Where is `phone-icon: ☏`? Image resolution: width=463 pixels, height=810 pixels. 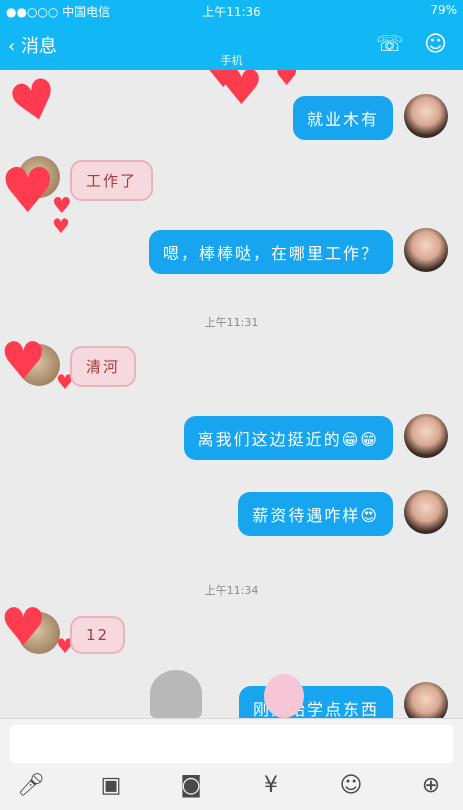
phone-icon: ☏ is located at coordinates (390, 44).